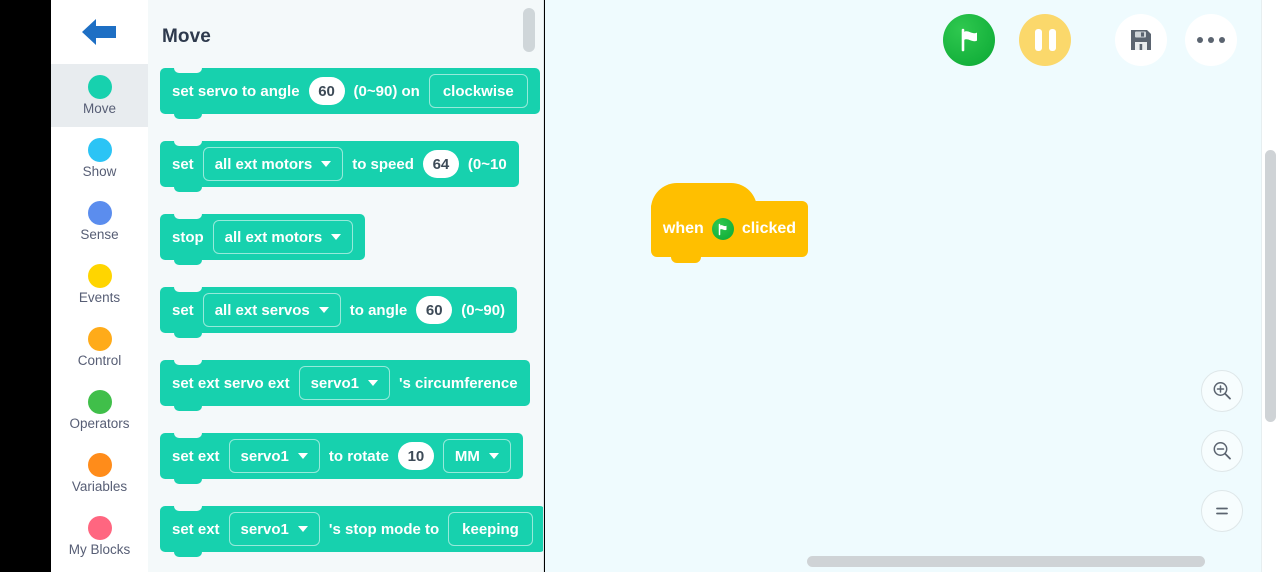 Image resolution: width=1280 pixels, height=572 pixels. I want to click on when-flag-clicked-block: when clicked, so click(729, 223).